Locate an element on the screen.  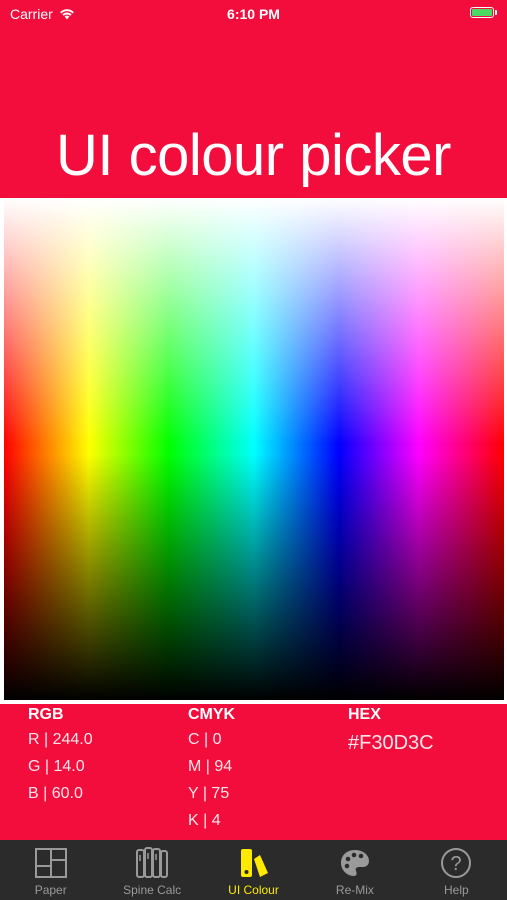
tab-label-spine-calc: Spine Calc is located at coordinates (152, 890).